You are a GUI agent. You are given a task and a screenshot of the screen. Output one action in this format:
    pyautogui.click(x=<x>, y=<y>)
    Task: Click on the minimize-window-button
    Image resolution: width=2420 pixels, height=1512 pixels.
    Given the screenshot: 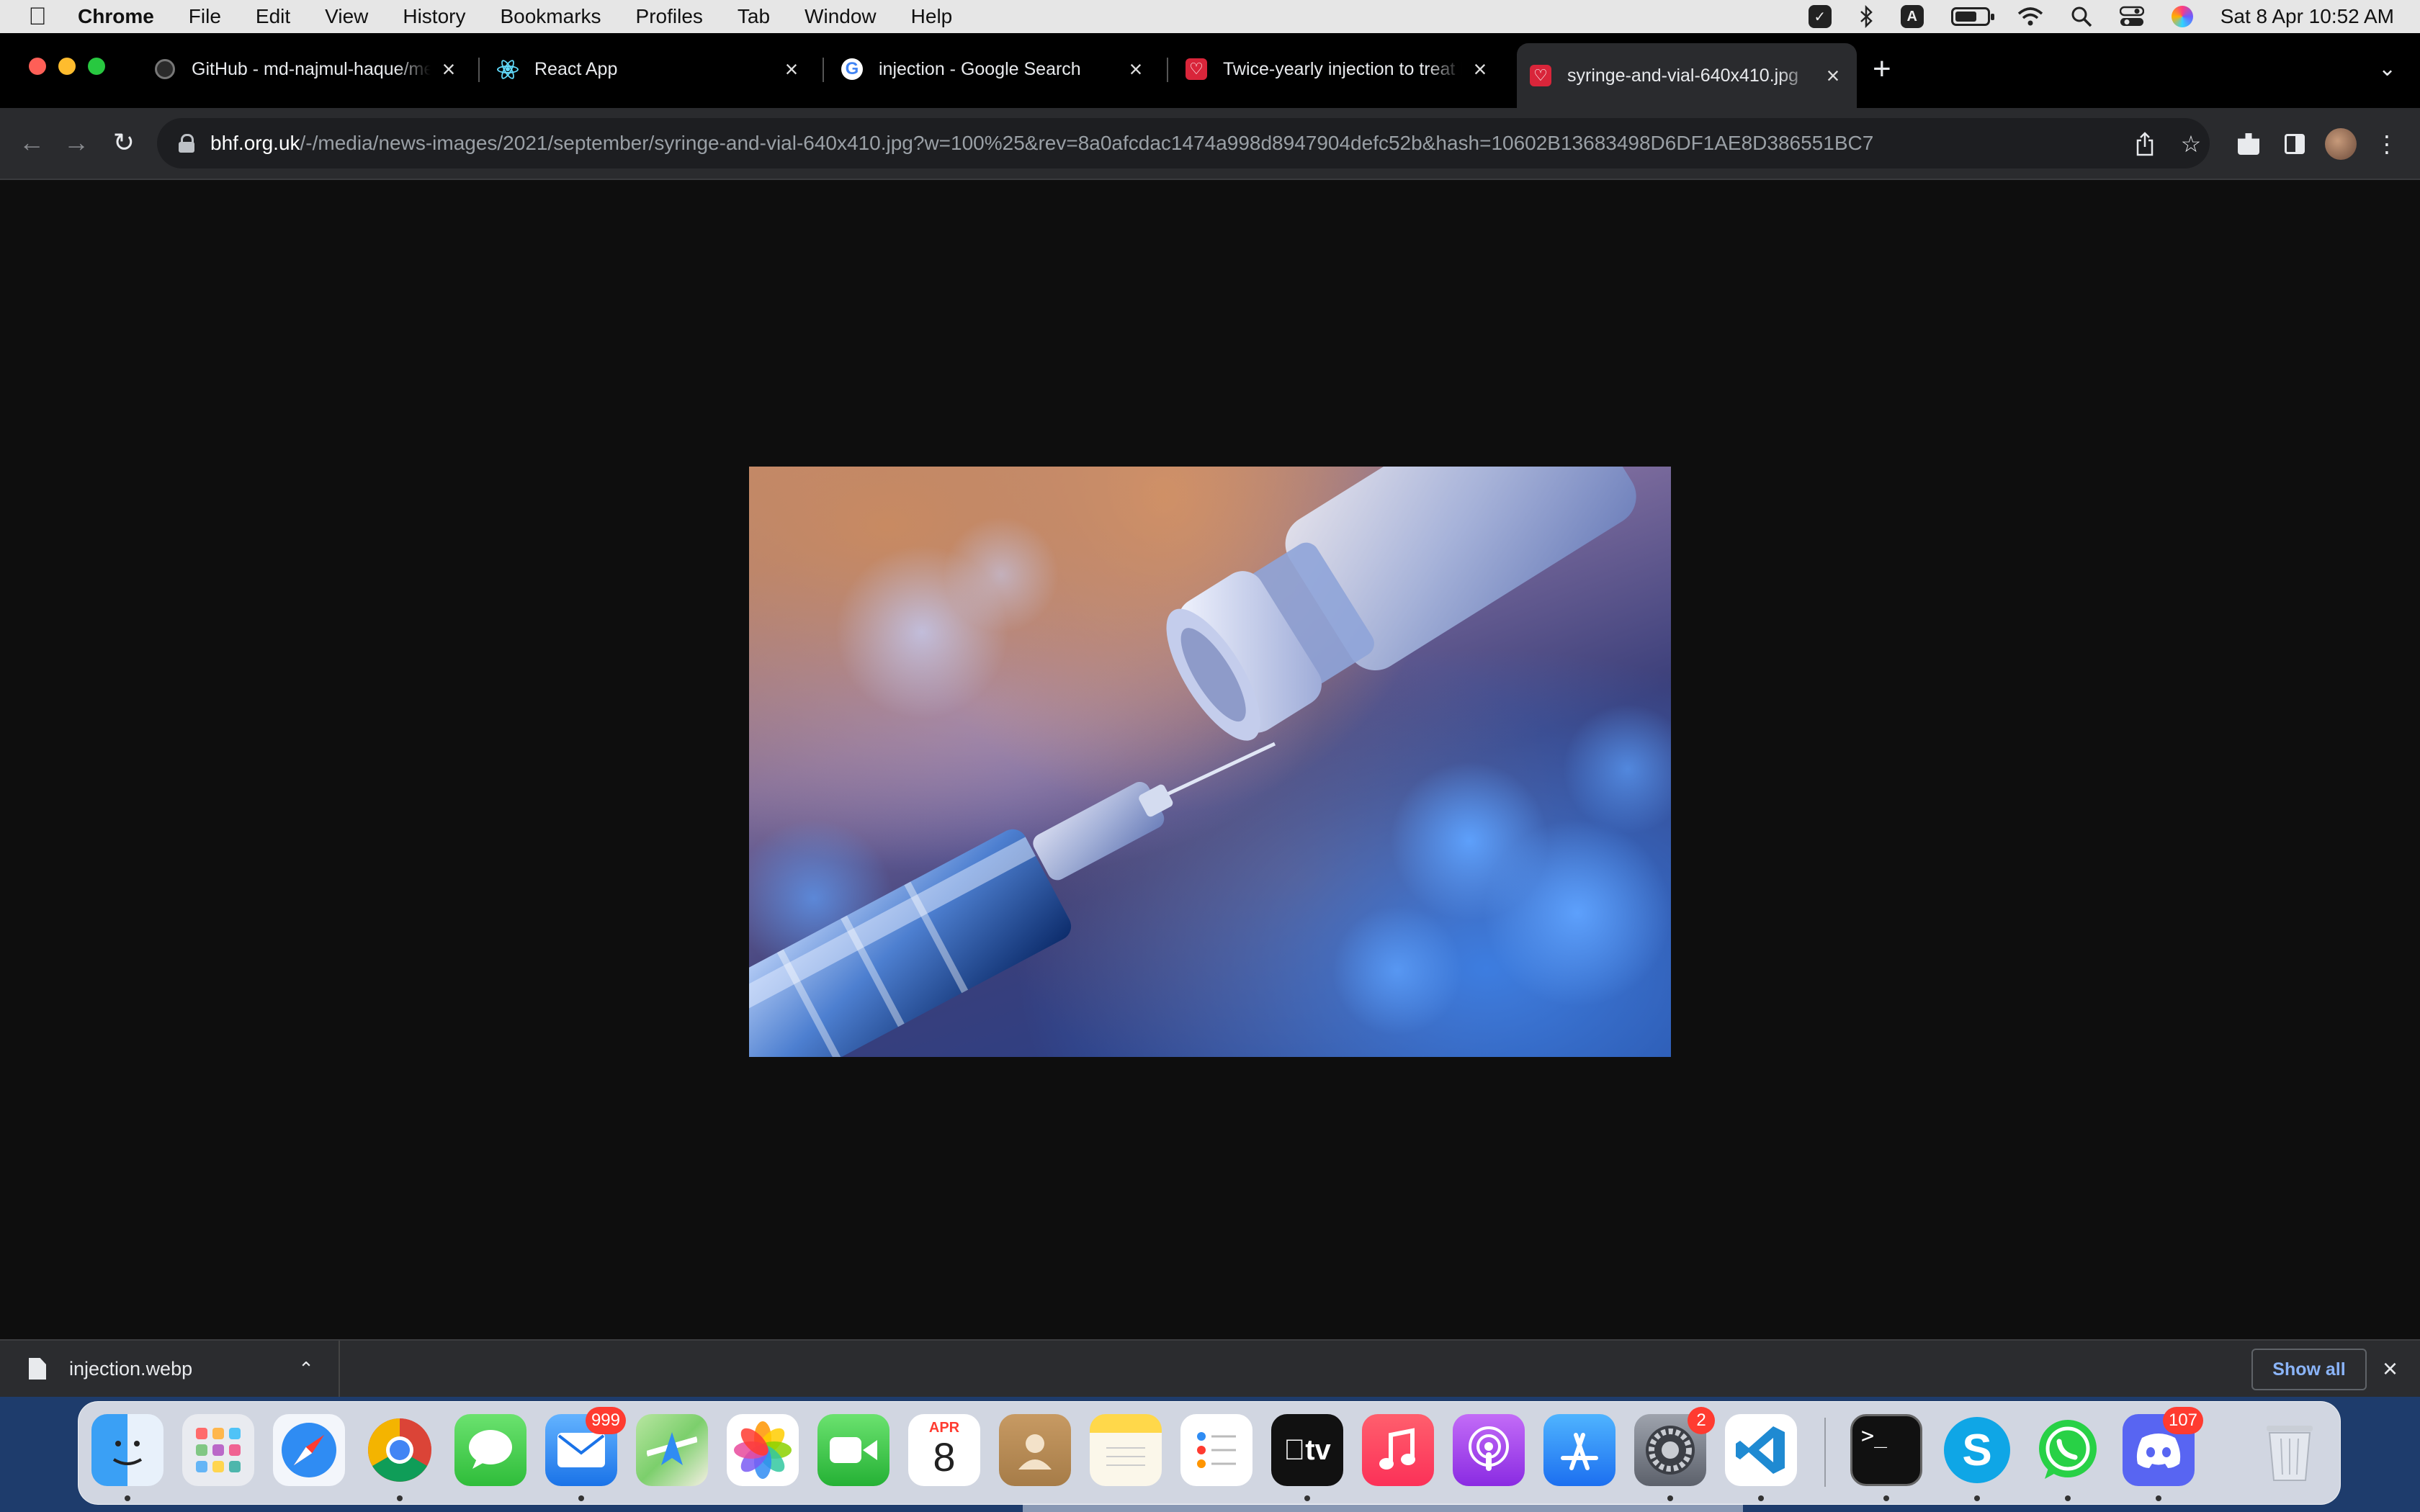 What is the action you would take?
    pyautogui.click(x=67, y=66)
    